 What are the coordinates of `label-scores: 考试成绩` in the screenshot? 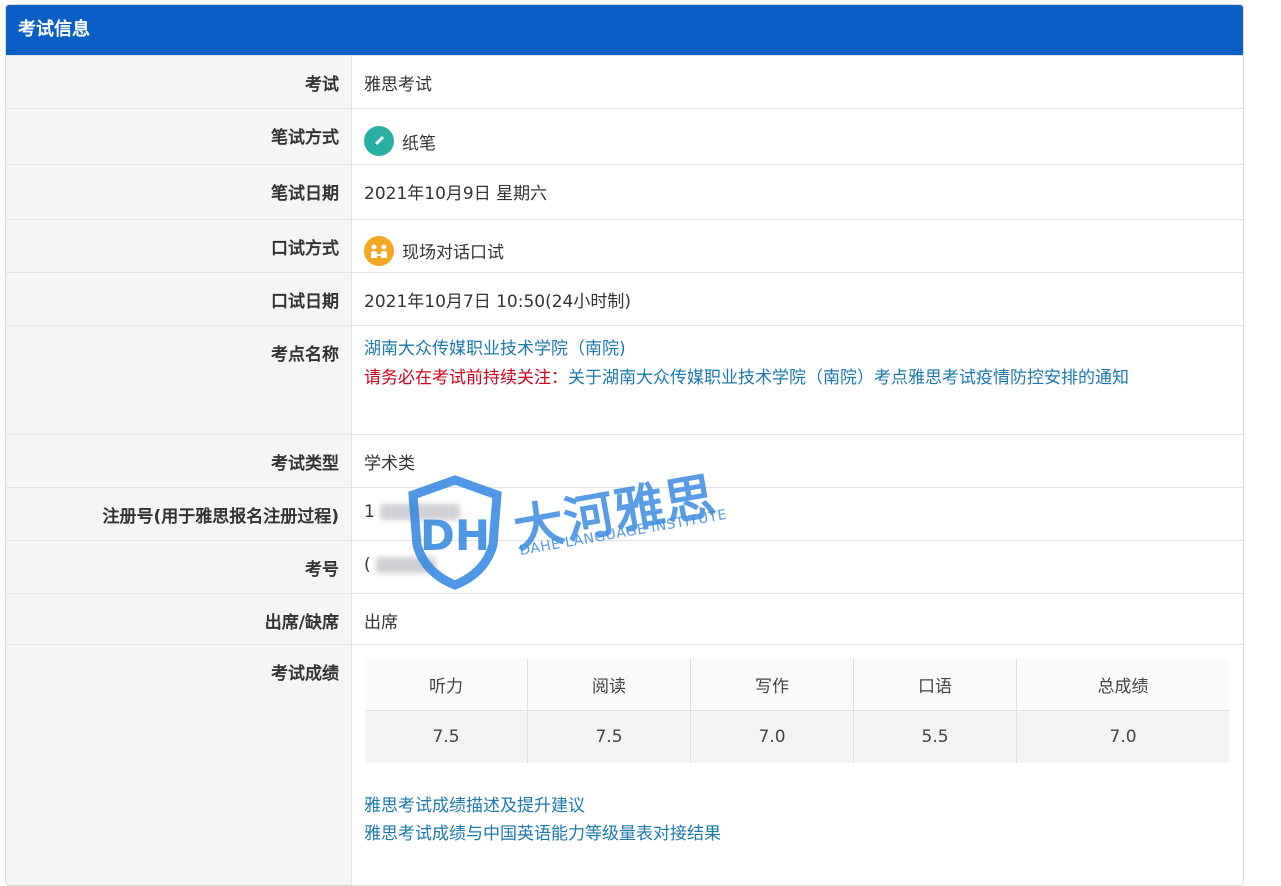 It's located at (179, 765).